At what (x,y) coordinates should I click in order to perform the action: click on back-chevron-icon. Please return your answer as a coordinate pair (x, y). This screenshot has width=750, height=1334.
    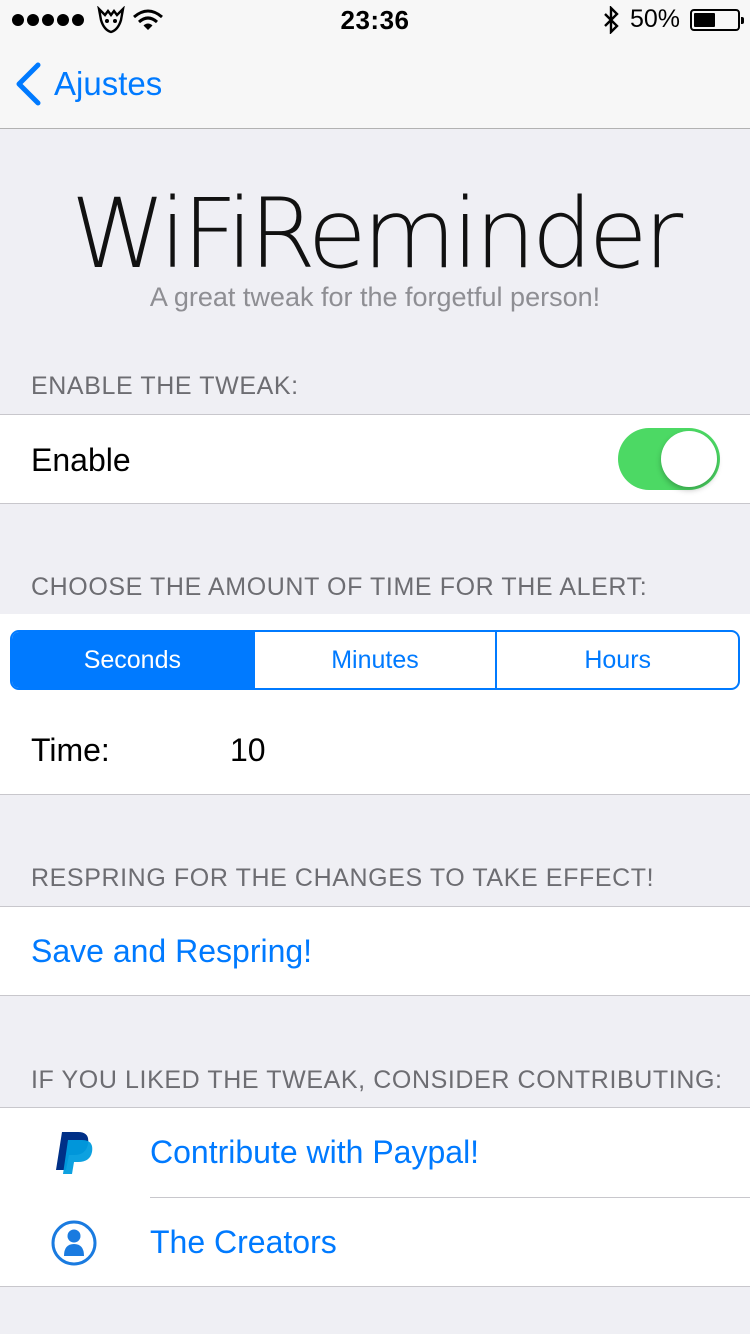
    Looking at the image, I should click on (28, 84).